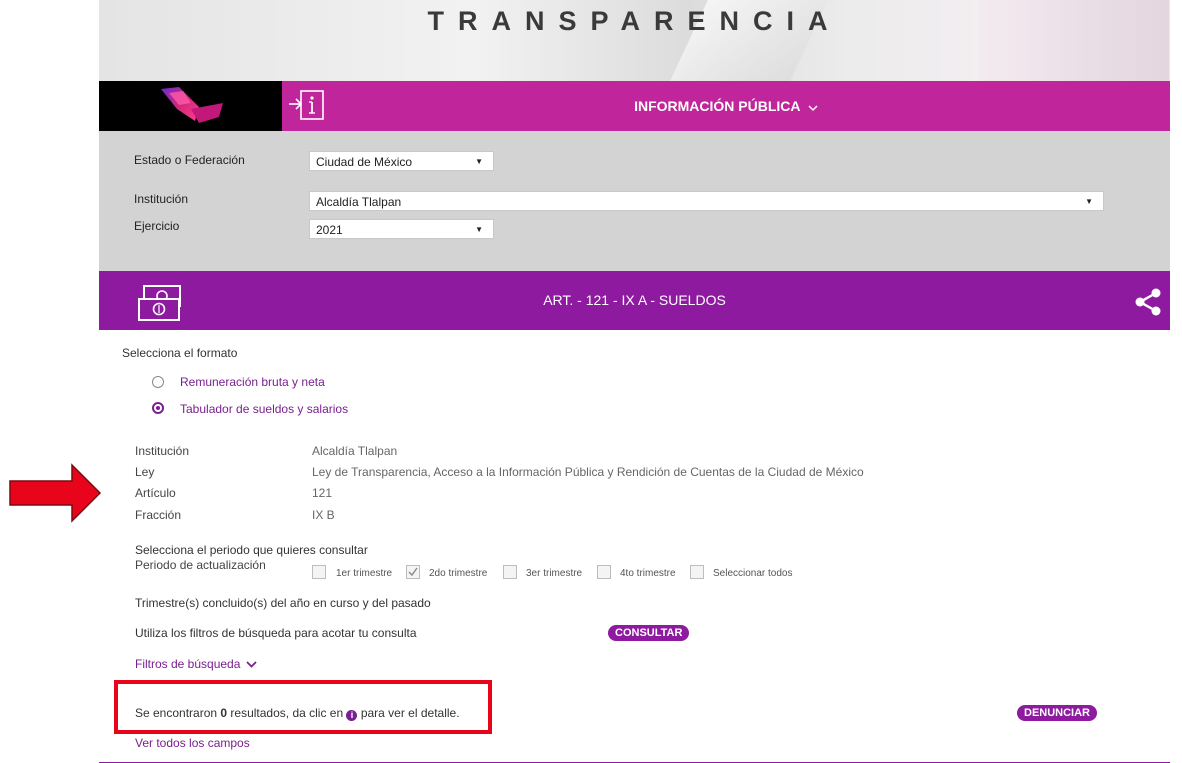 This screenshot has height=763, width=1182. What do you see at coordinates (753, 573) in the screenshot?
I see `checkbox-label-seleccionar-todos: Seleccionar todos` at bounding box center [753, 573].